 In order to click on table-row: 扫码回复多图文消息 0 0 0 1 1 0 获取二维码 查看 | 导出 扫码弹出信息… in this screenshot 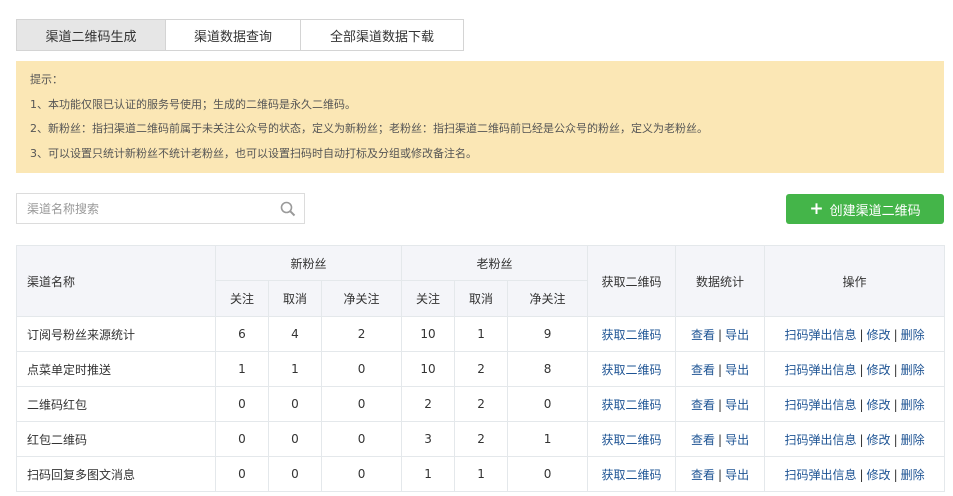, I will do `click(481, 474)`.